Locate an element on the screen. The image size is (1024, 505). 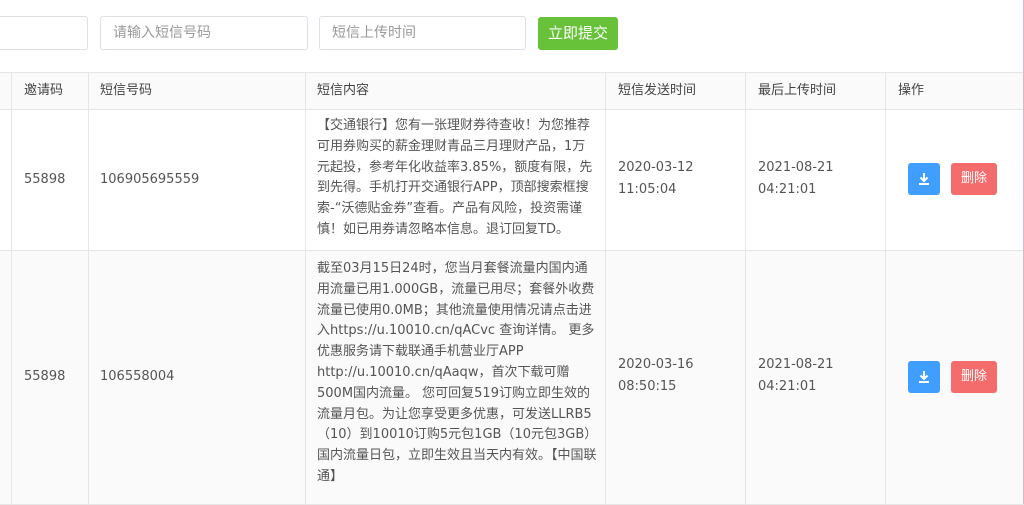
sms-number: 106905695559 is located at coordinates (150, 179).